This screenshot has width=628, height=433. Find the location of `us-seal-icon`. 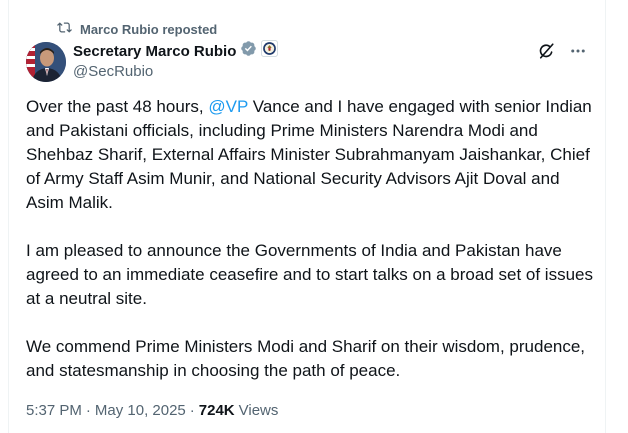

us-seal-icon is located at coordinates (270, 51).